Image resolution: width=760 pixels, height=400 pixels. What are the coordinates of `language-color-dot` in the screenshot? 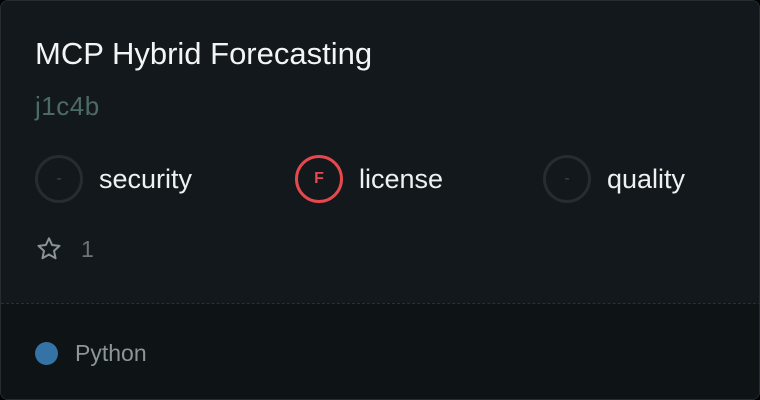 It's located at (46, 353).